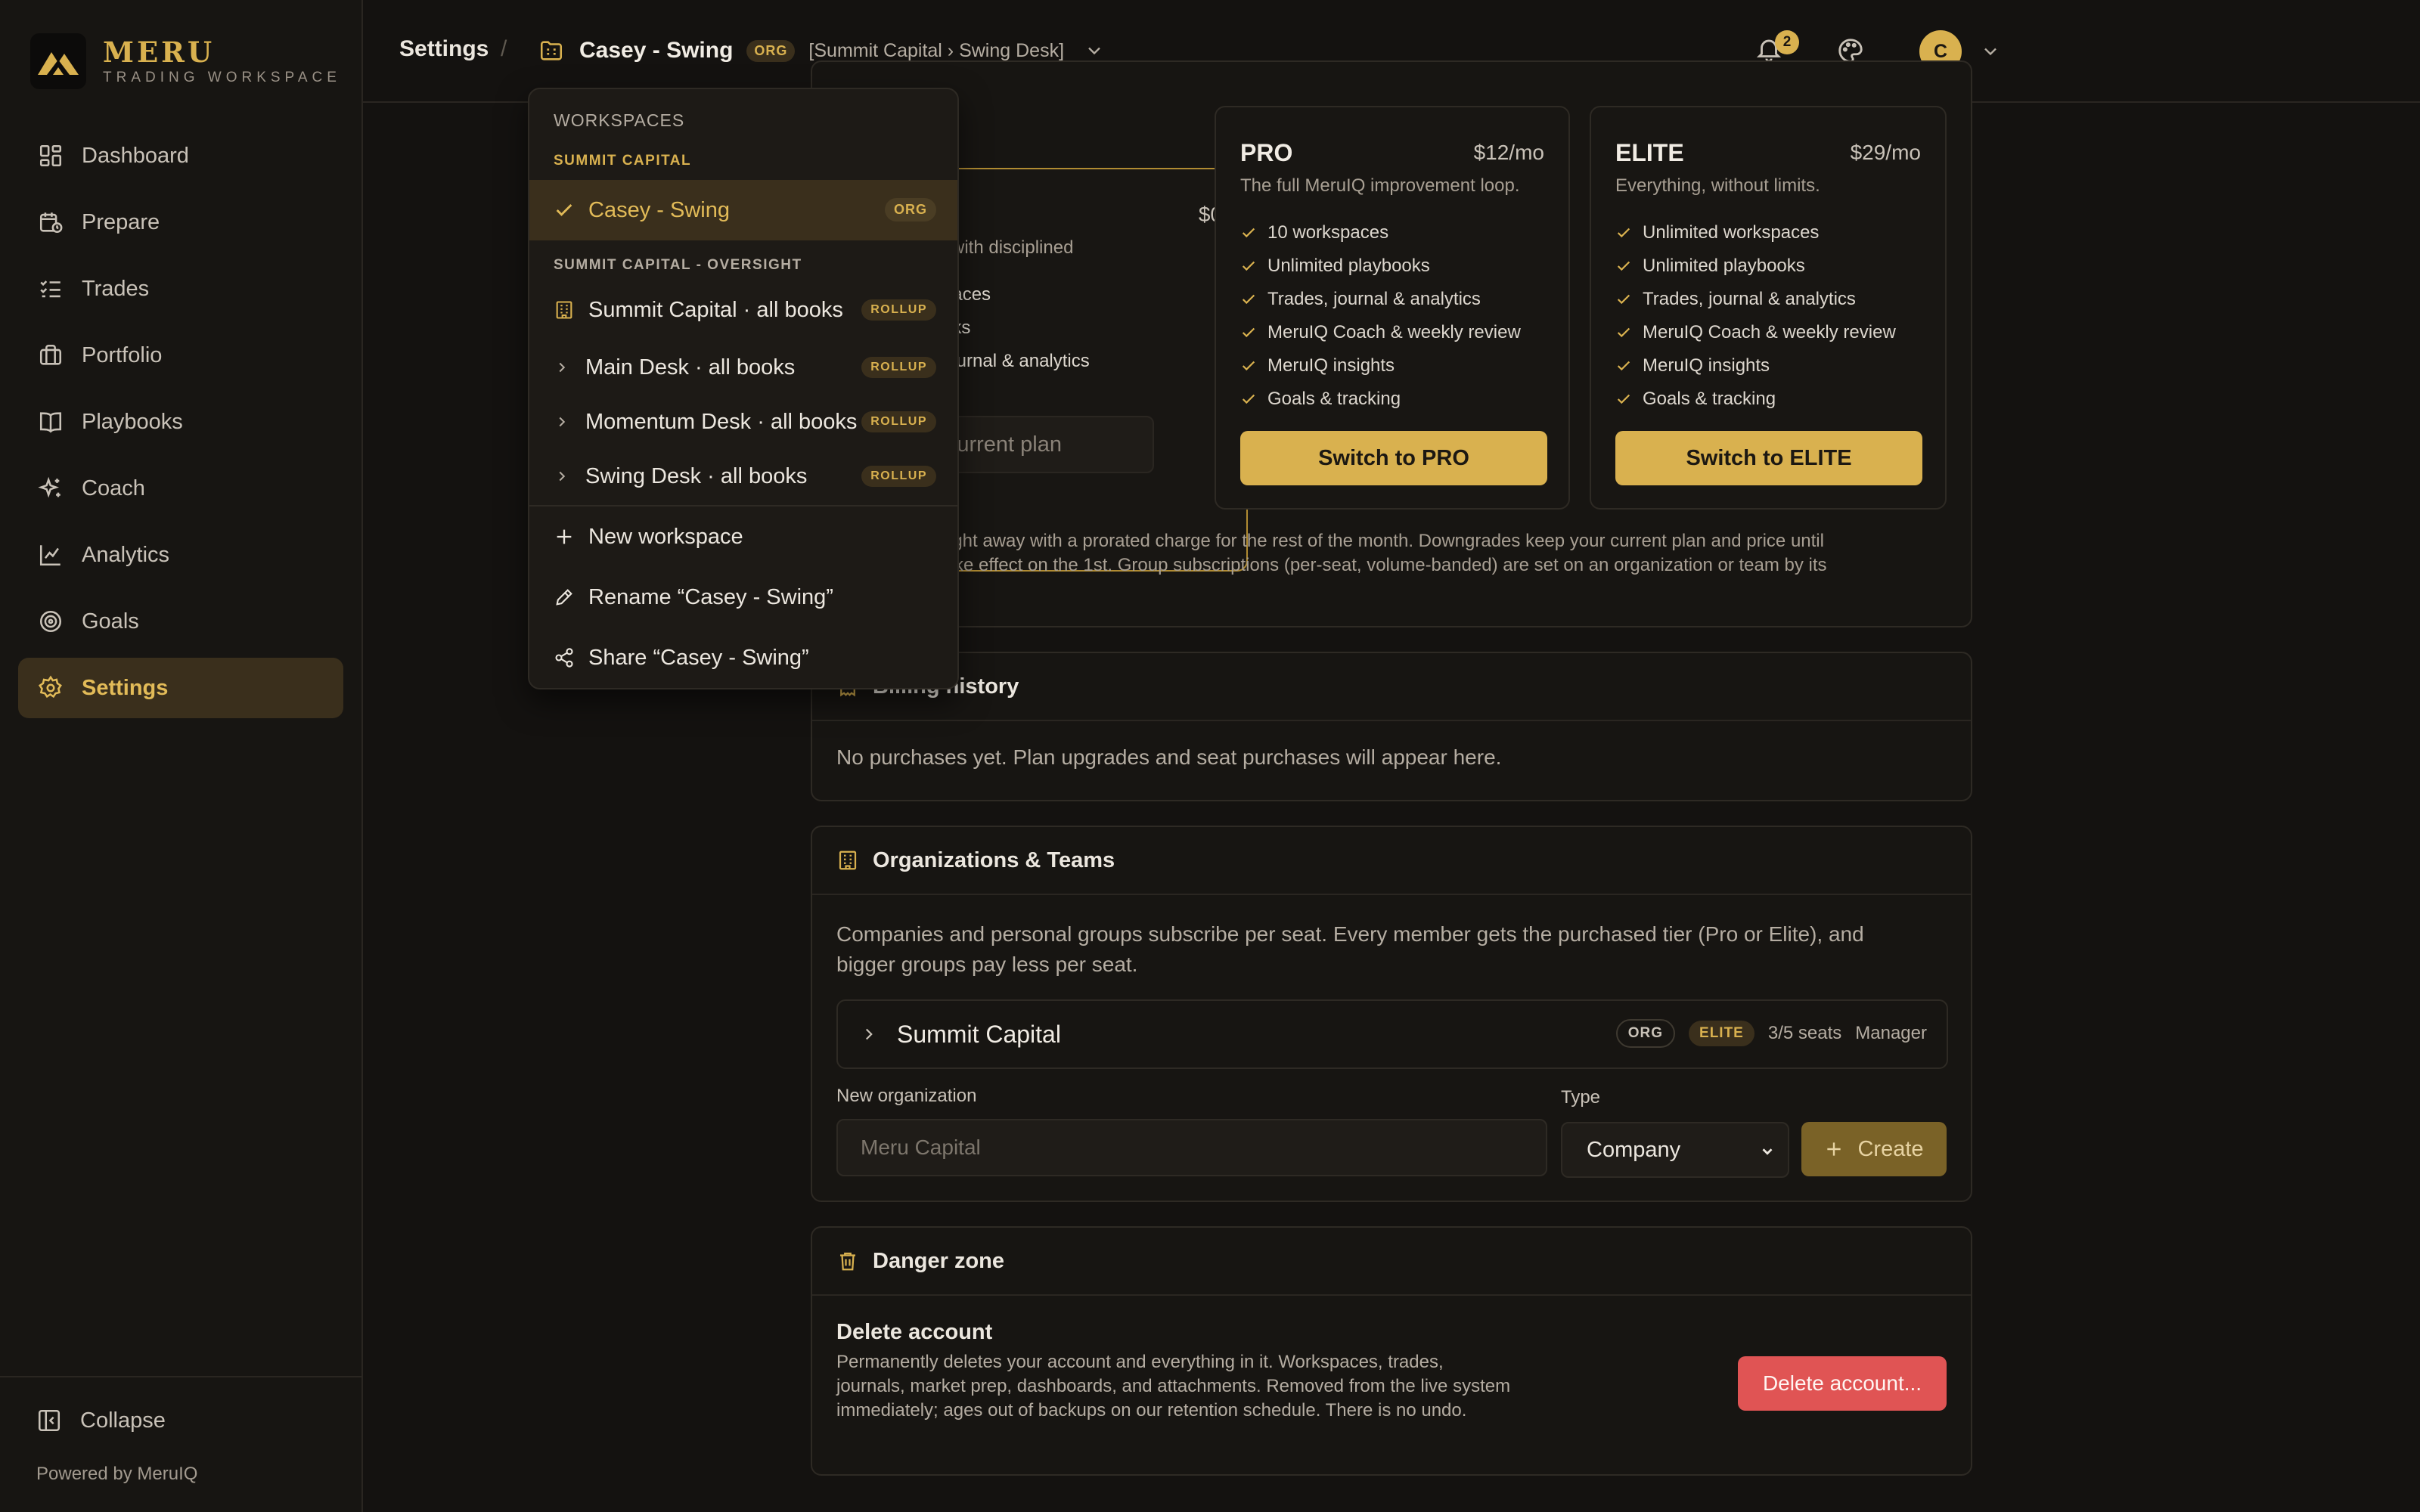 This screenshot has height=1512, width=2420. What do you see at coordinates (49, 1420) in the screenshot?
I see `sidebar-collapse-icon` at bounding box center [49, 1420].